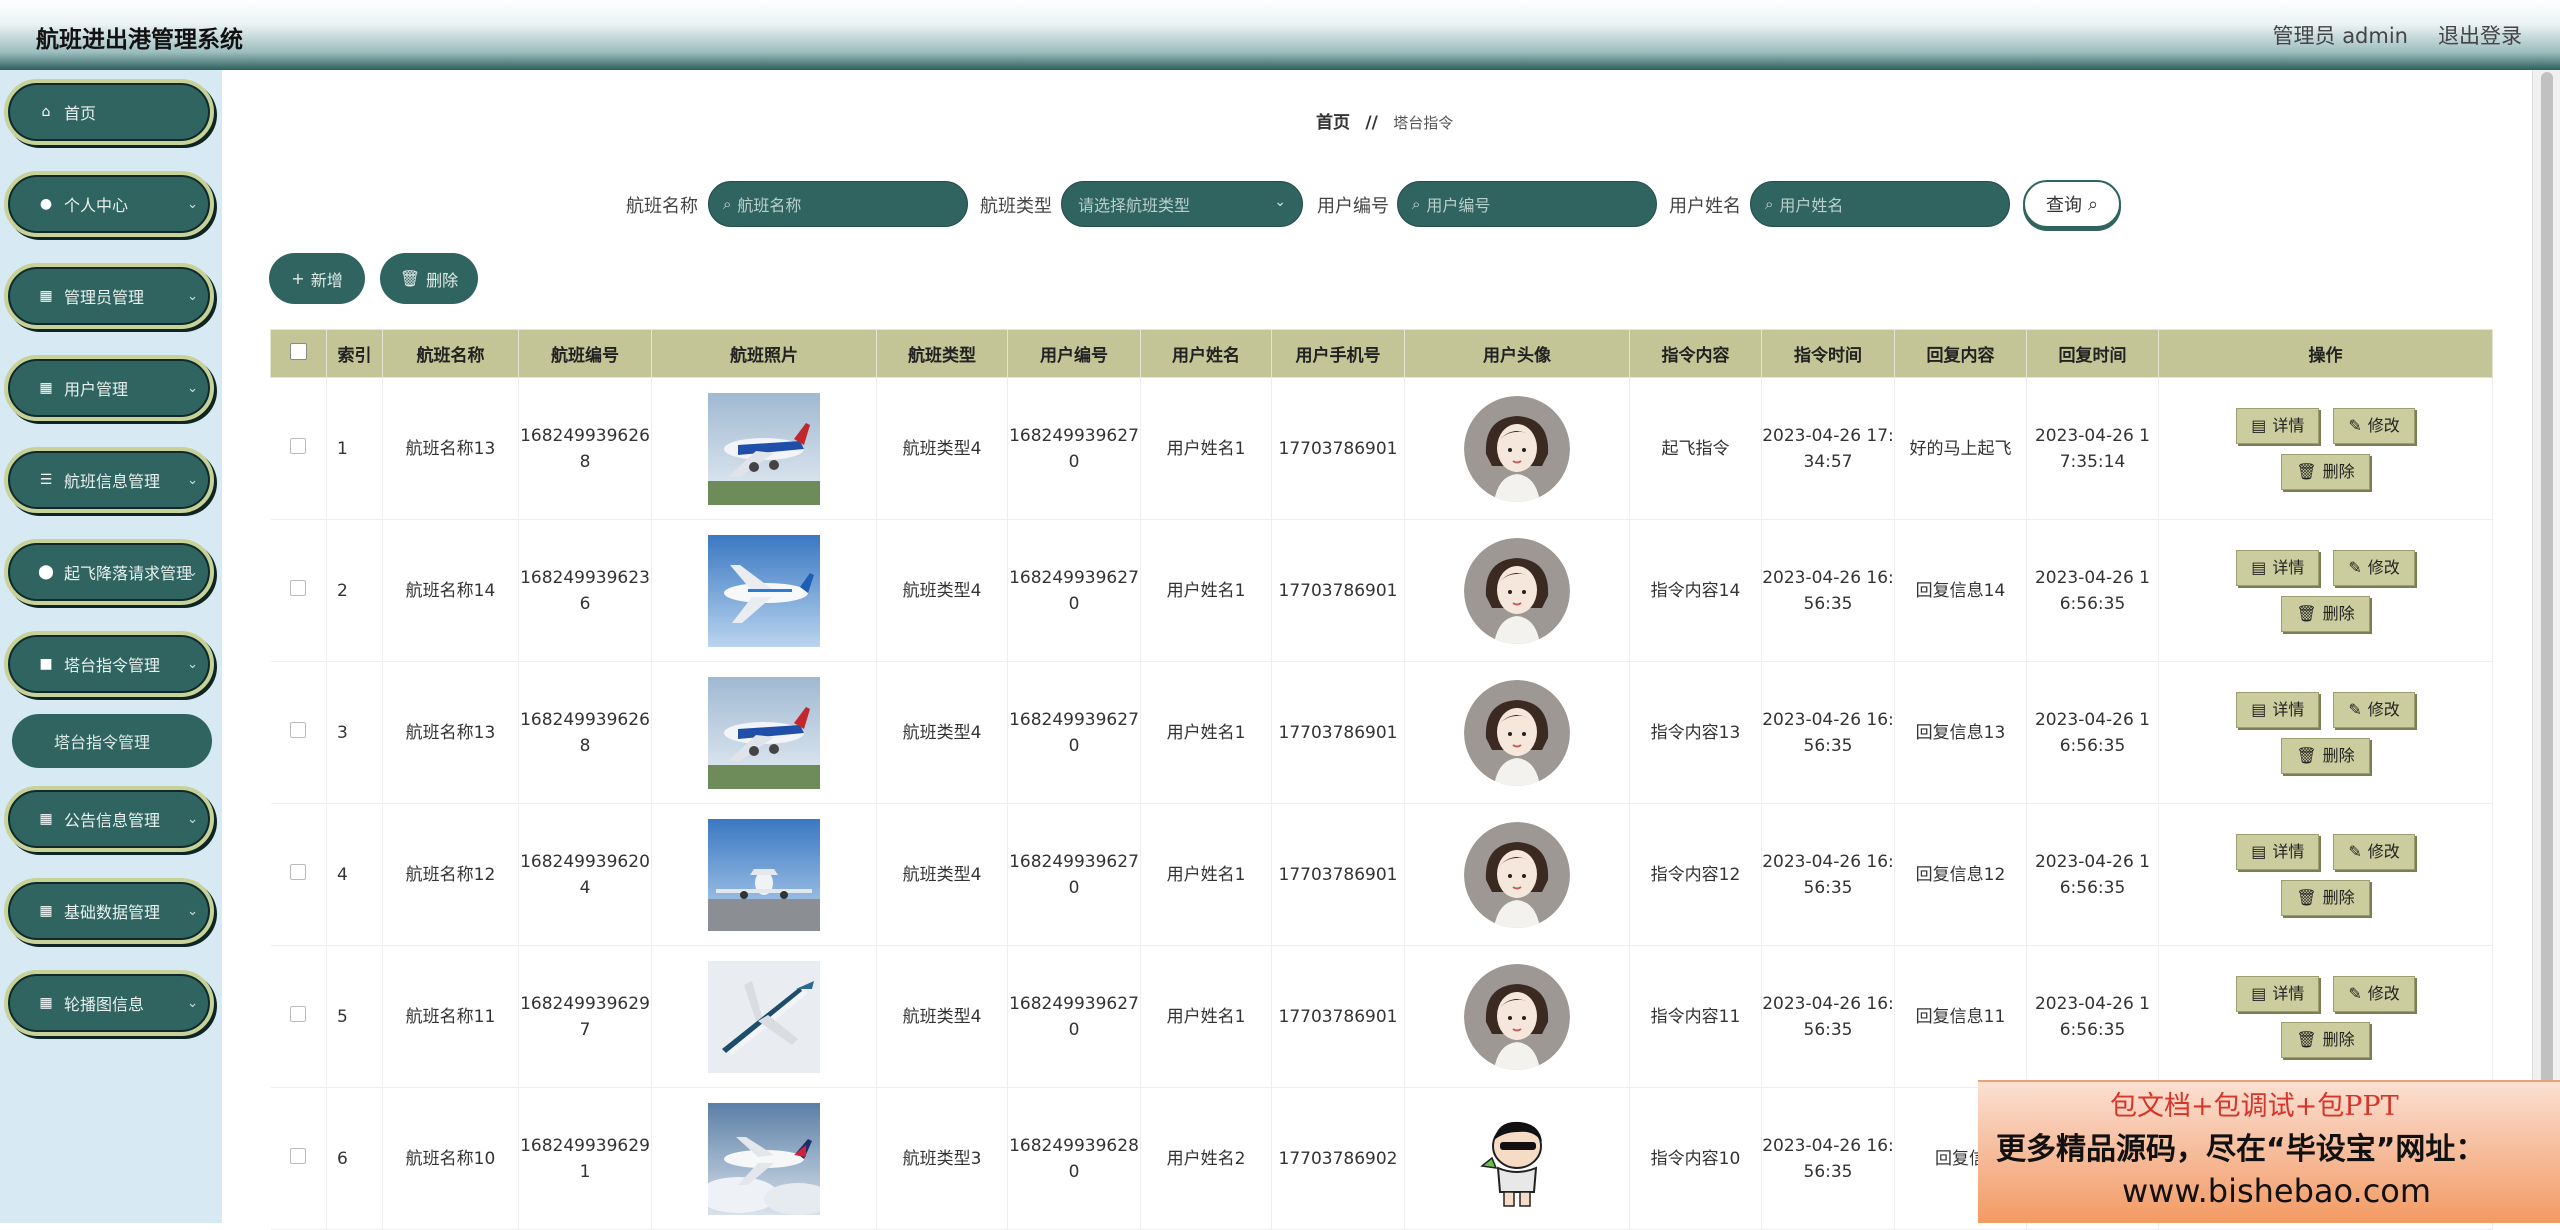  Describe the element at coordinates (2383, 851) in the screenshot. I see `edit-label: 修改` at that location.